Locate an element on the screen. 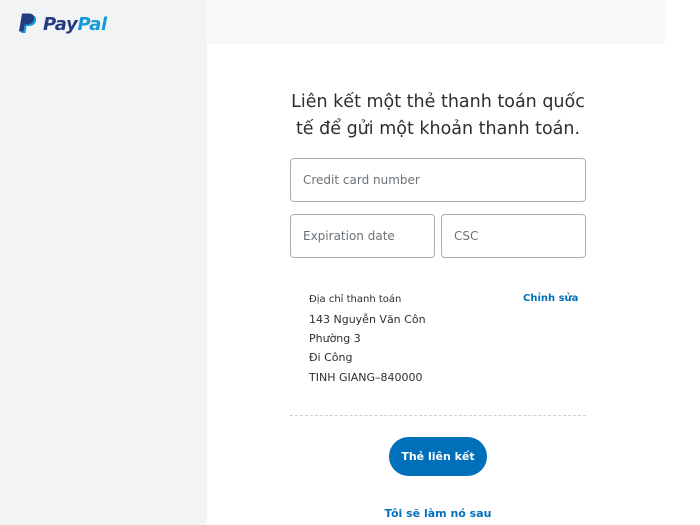 Image resolution: width=700 pixels, height=525 pixels. card-number-field: Credit card number is located at coordinates (438, 180).